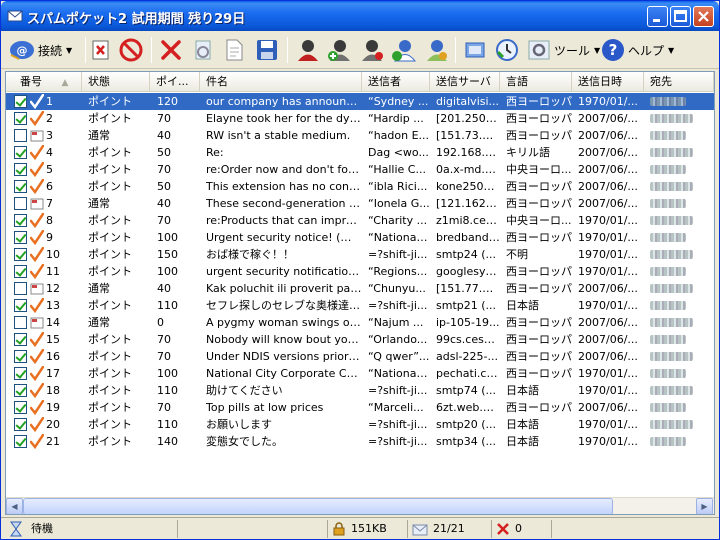 The height and width of the screenshot is (540, 720). What do you see at coordinates (404, 50) in the screenshot?
I see `add-friend-button` at bounding box center [404, 50].